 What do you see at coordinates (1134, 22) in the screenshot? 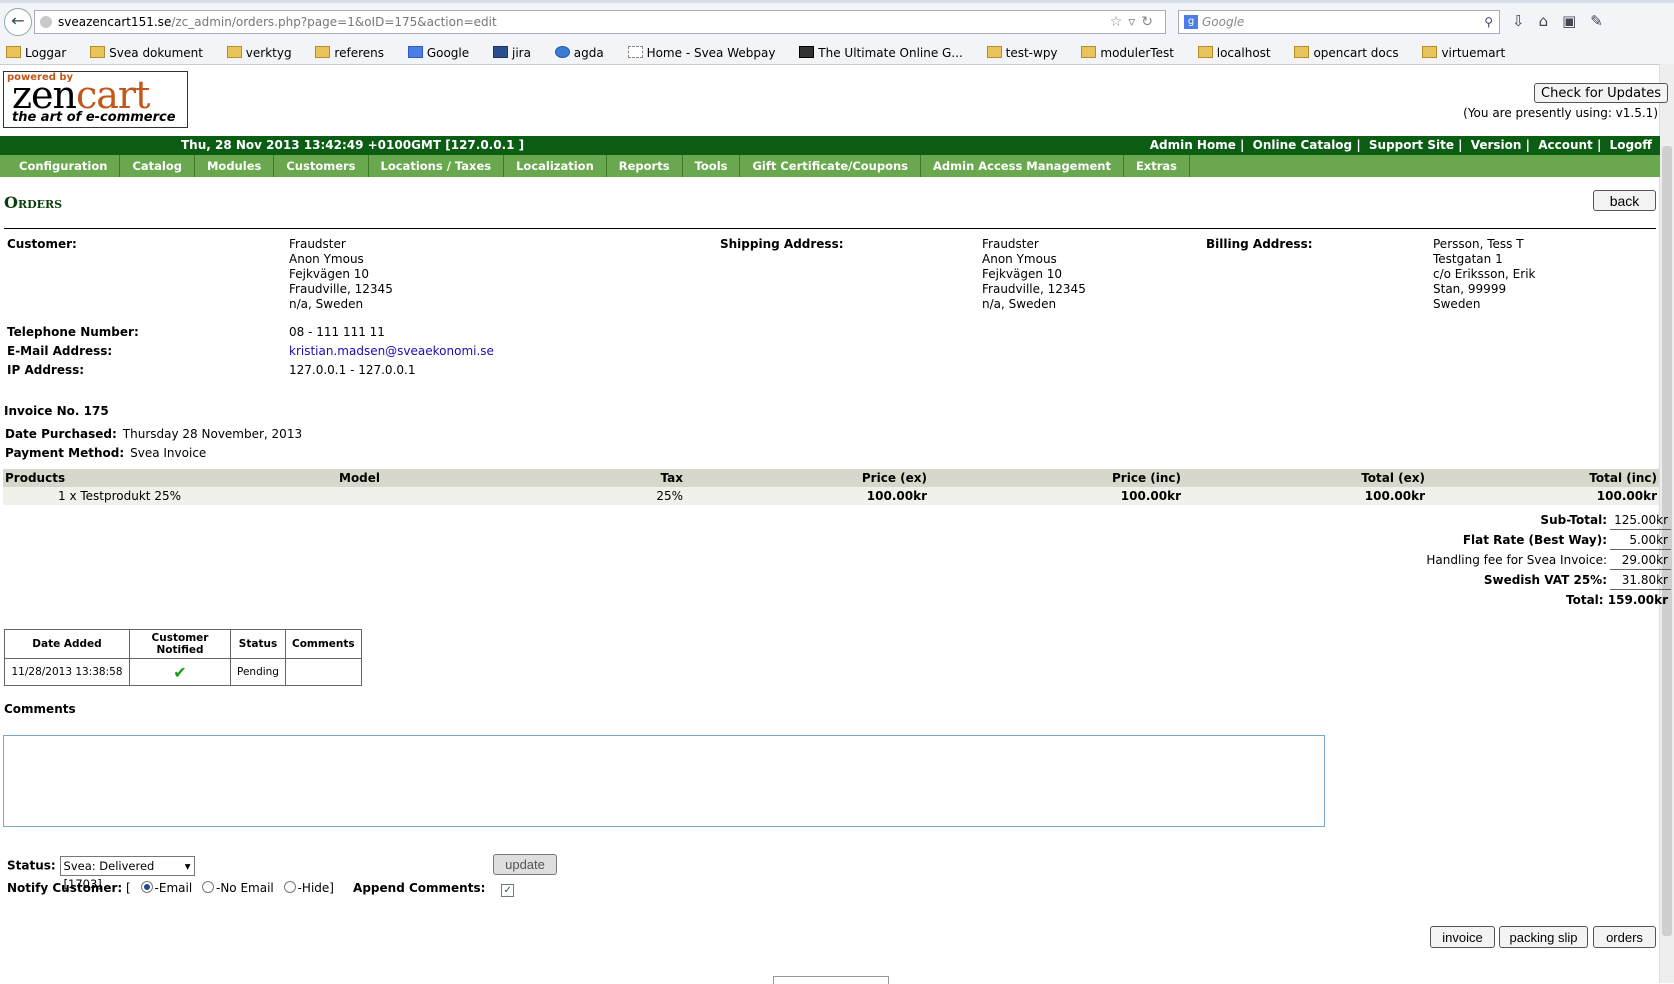
I see `bookmark-star-icon: ☆▿↻` at bounding box center [1134, 22].